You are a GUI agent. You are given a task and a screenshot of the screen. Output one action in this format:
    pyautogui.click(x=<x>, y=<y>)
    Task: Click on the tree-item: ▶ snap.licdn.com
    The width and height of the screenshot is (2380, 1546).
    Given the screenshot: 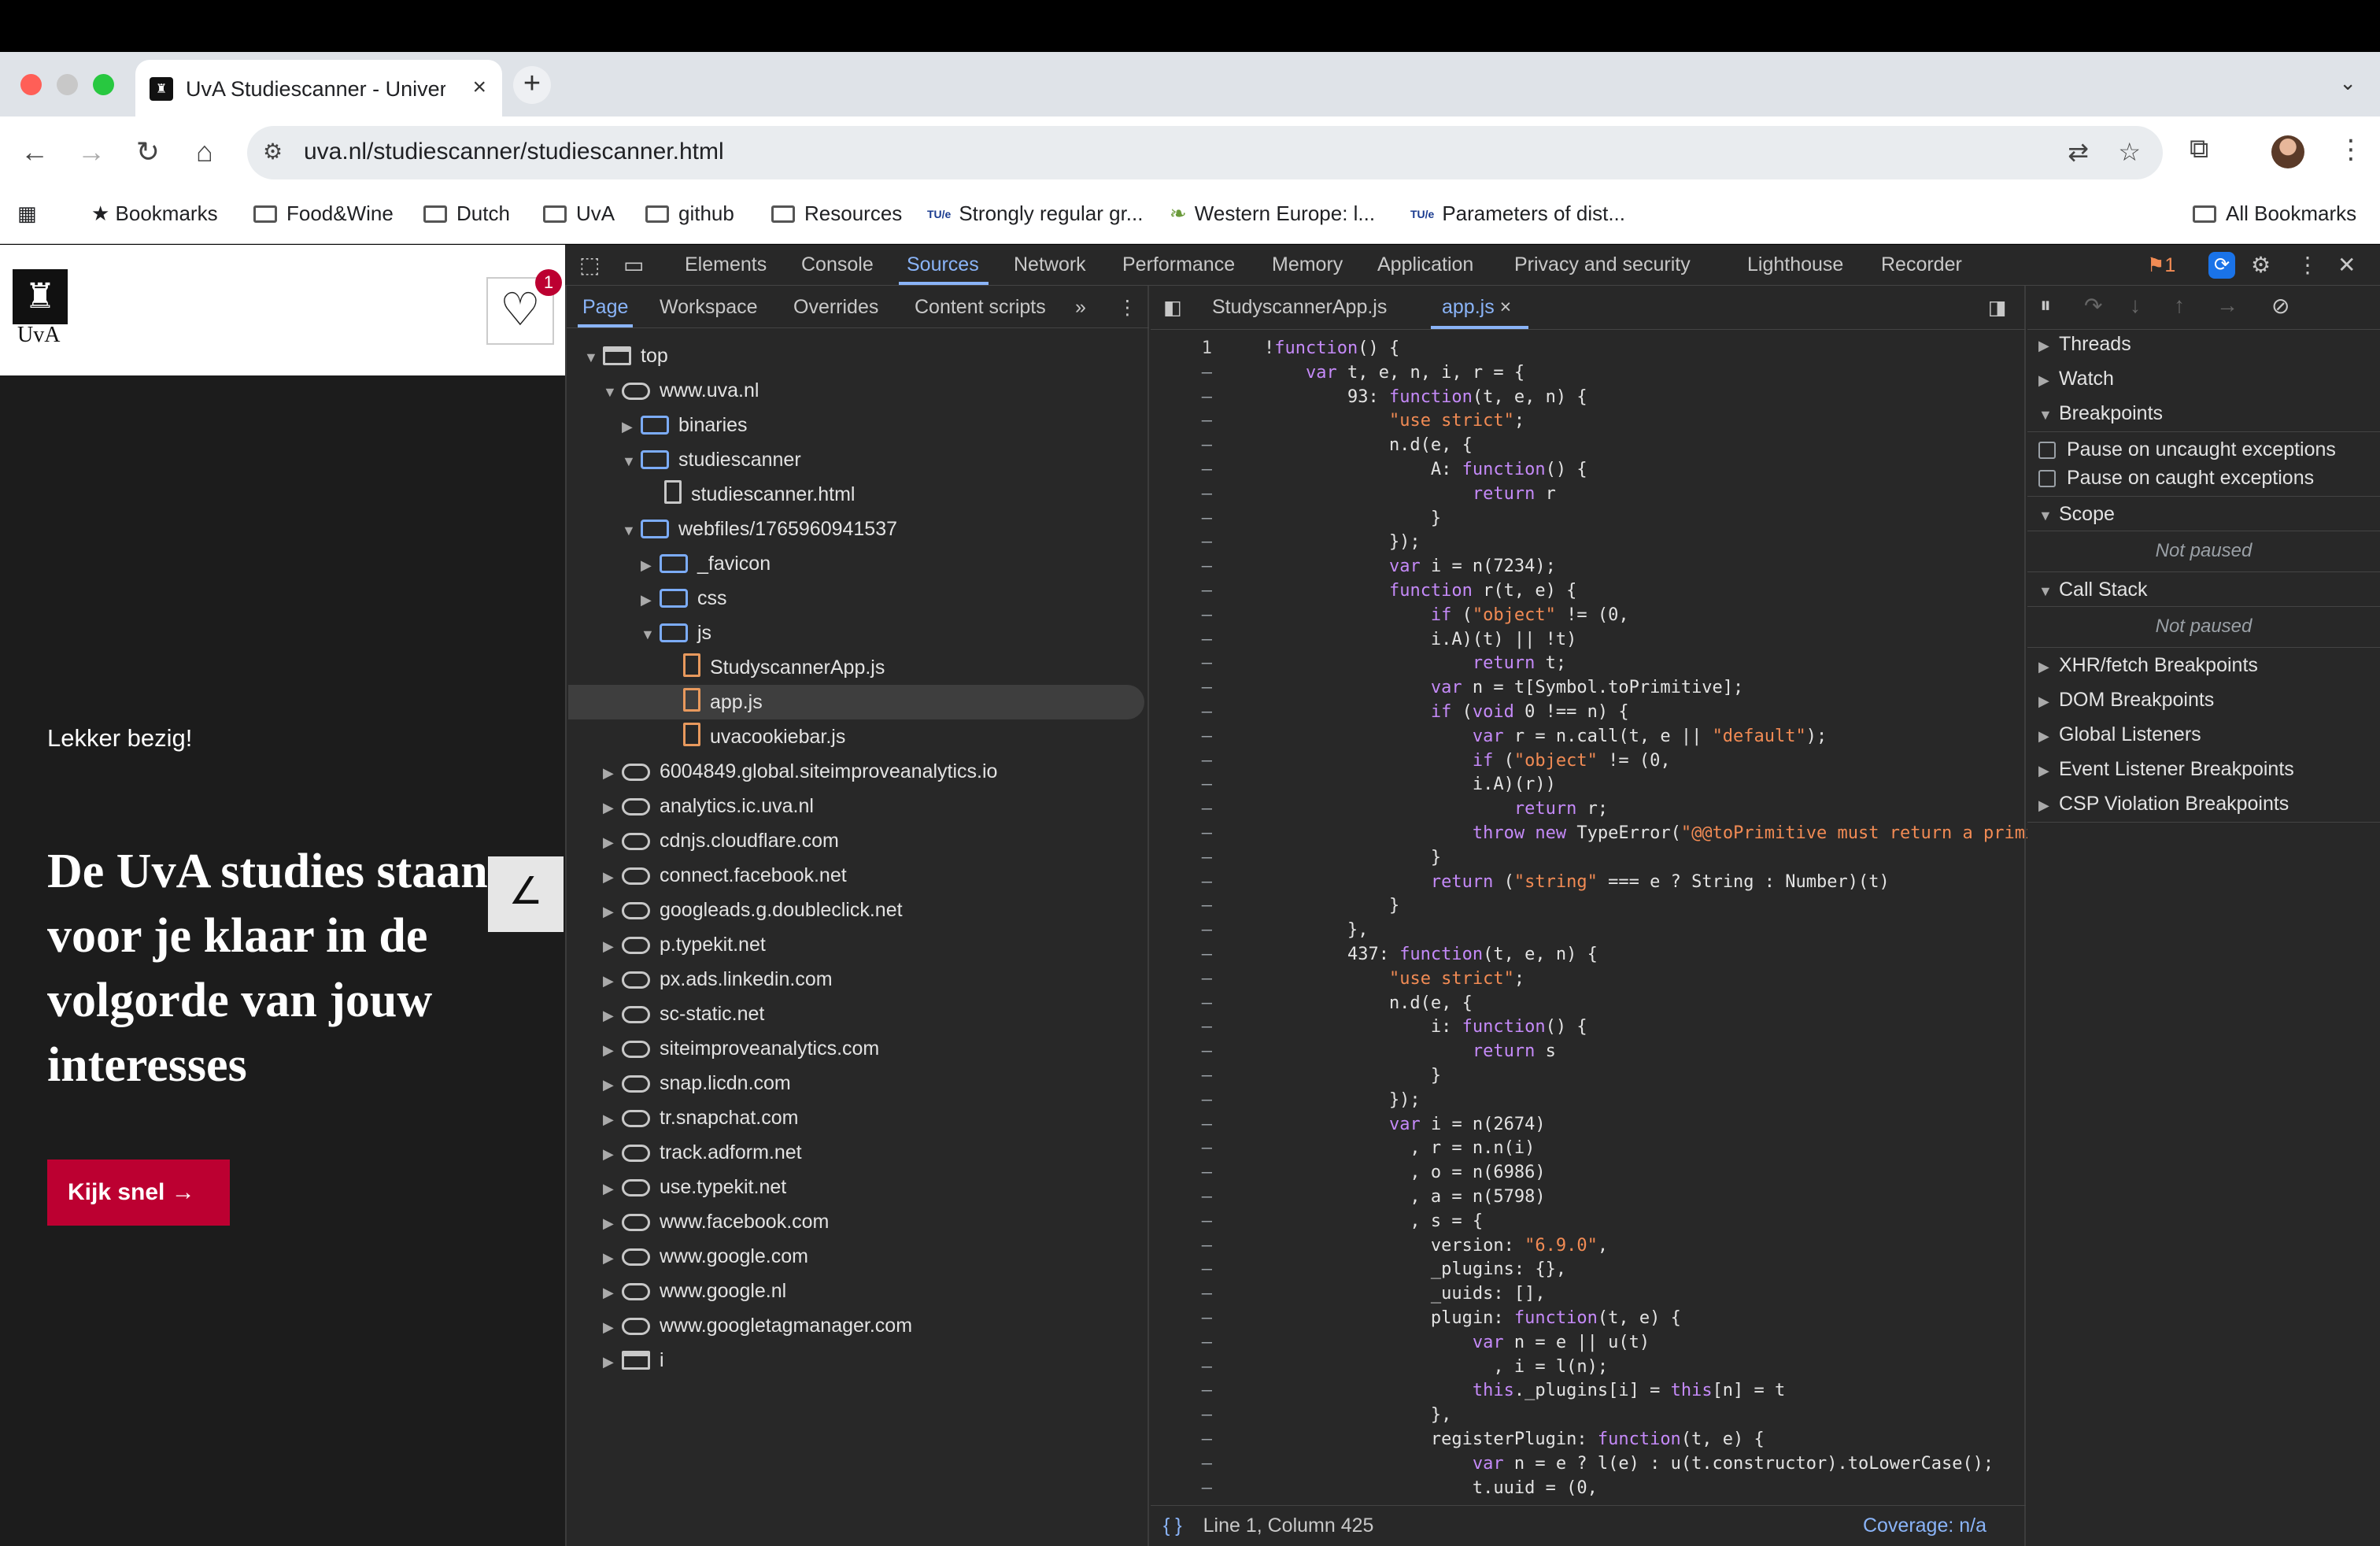 What is the action you would take?
    pyautogui.click(x=697, y=1083)
    